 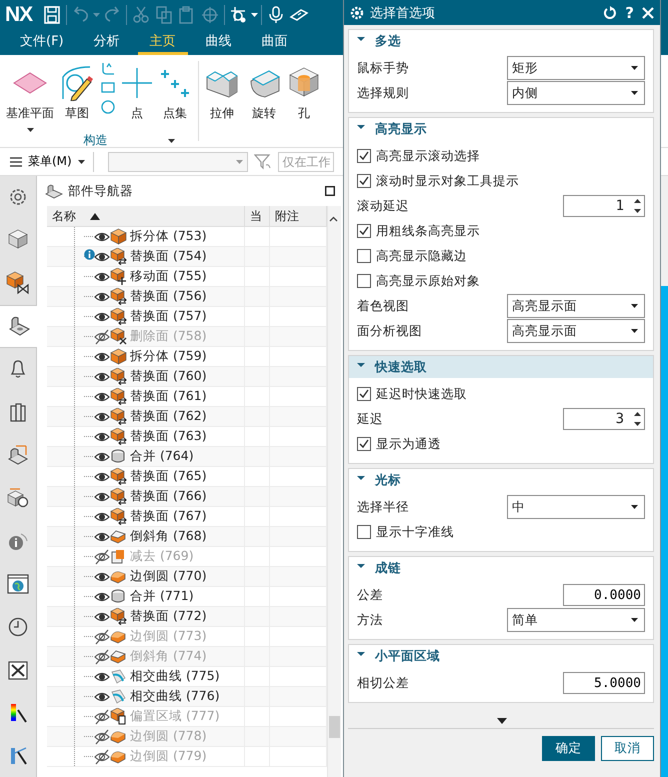 I want to click on ribbon-tab: 曲线, so click(x=219, y=42).